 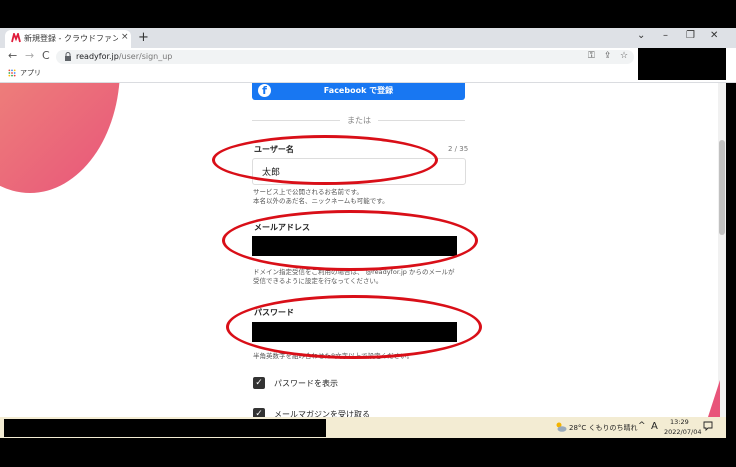 I want to click on username-help-line: 本名以外のあだ名、ニックネームも可能です。, so click(x=321, y=201).